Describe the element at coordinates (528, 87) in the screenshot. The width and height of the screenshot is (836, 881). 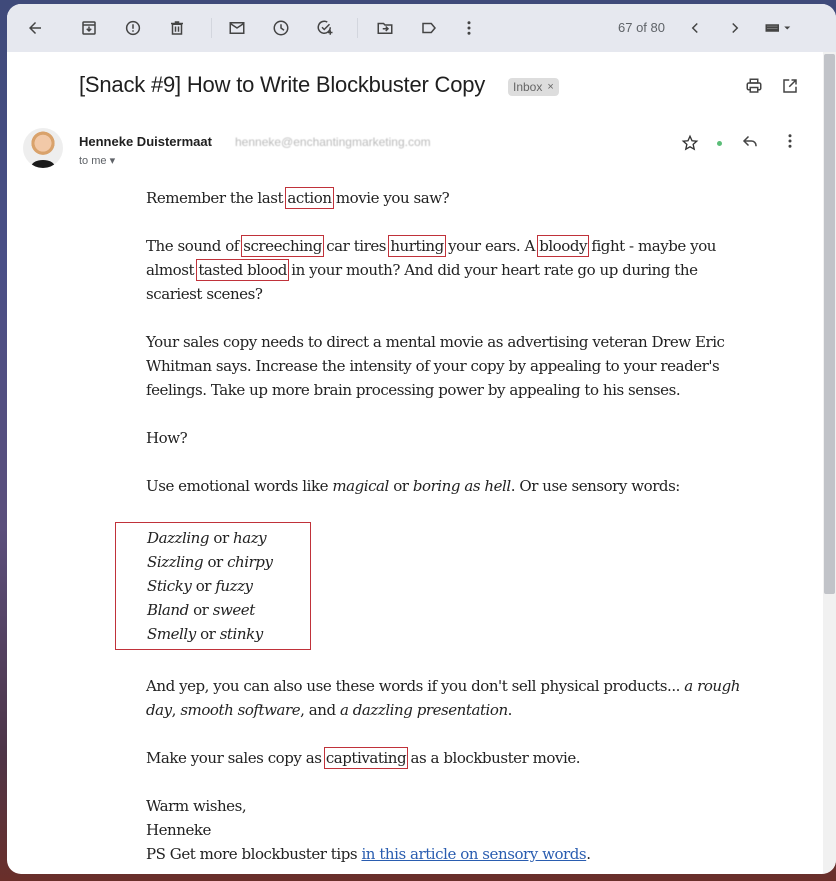
I see `inbox-label-text: Inbox` at that location.